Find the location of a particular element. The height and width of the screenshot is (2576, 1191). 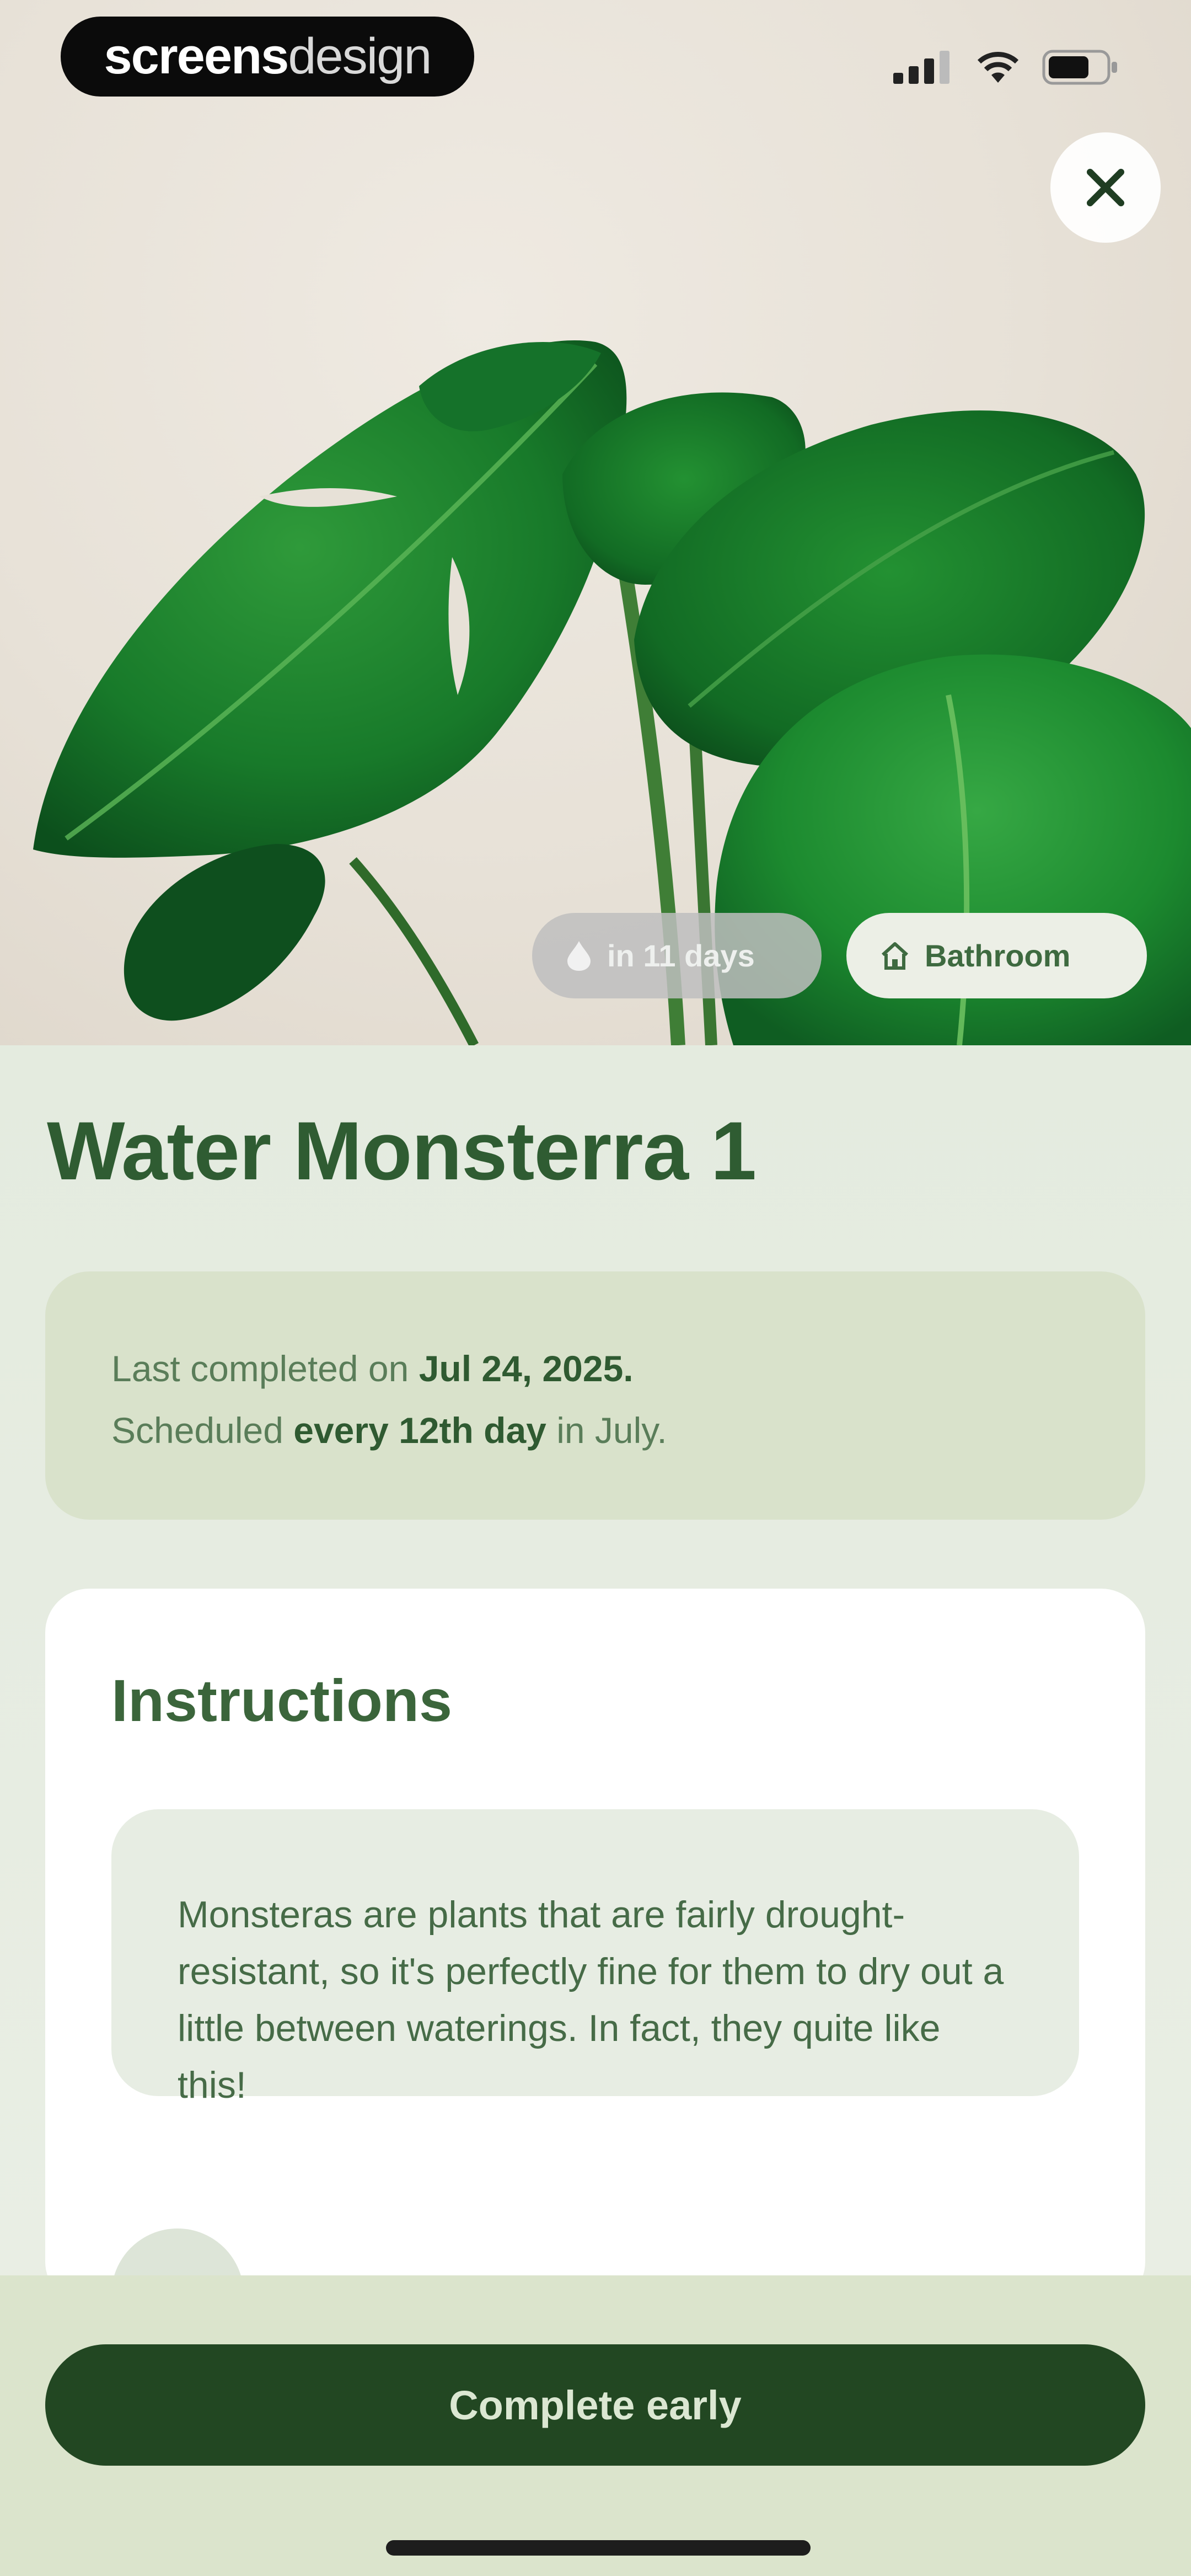

home-icon is located at coordinates (895, 956).